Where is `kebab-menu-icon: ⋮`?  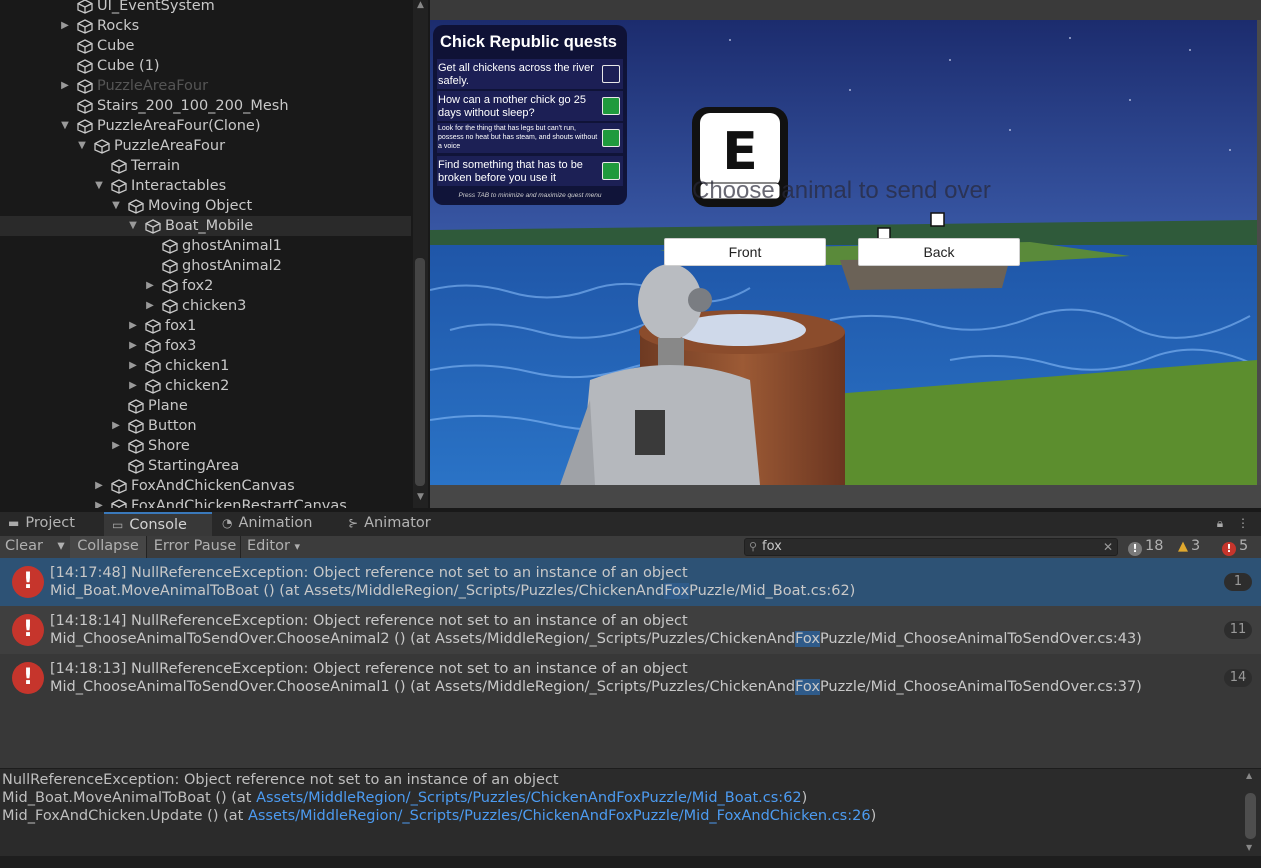 kebab-menu-icon: ⋮ is located at coordinates (1243, 523).